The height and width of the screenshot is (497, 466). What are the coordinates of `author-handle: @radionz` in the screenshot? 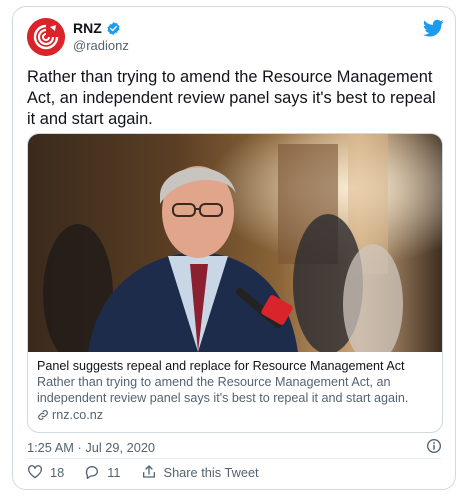 It's located at (101, 45).